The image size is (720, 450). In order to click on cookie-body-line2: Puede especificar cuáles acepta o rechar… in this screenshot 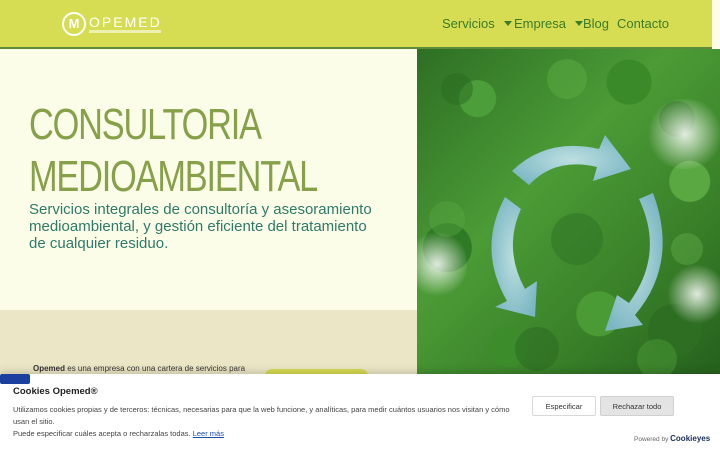, I will do `click(102, 433)`.